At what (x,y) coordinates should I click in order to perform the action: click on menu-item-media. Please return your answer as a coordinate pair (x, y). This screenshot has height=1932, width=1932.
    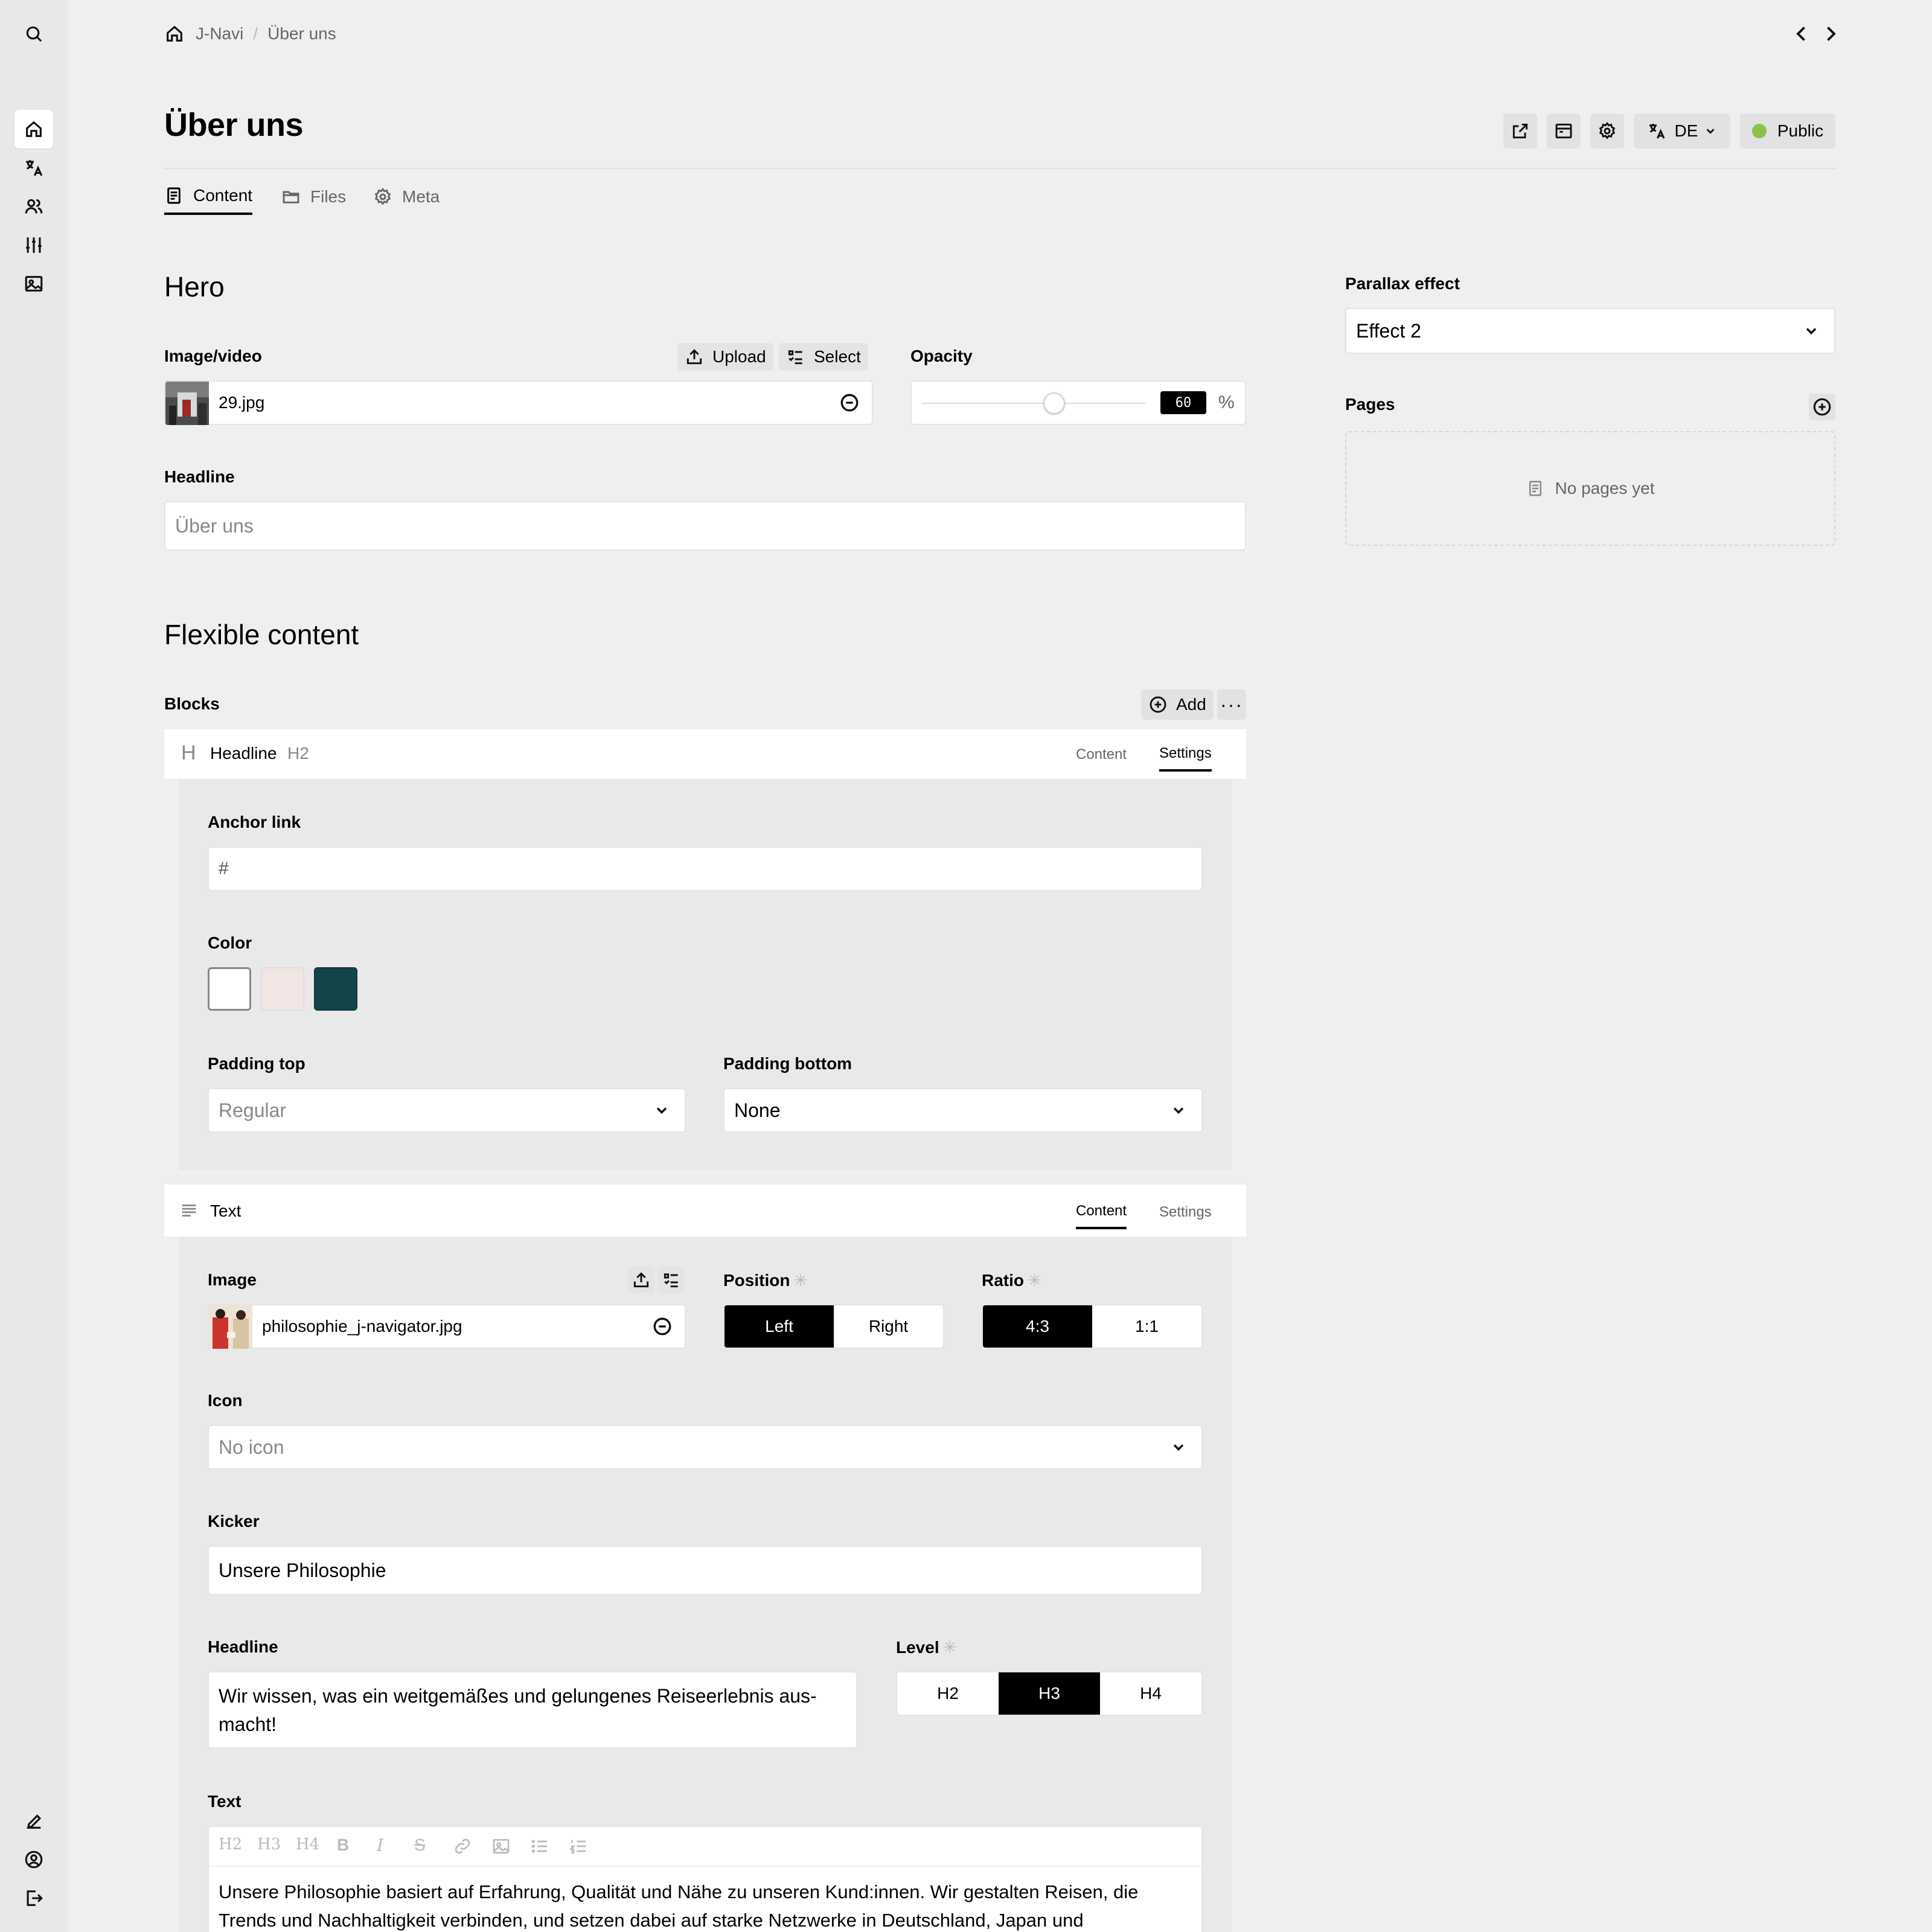
    Looking at the image, I should click on (34, 283).